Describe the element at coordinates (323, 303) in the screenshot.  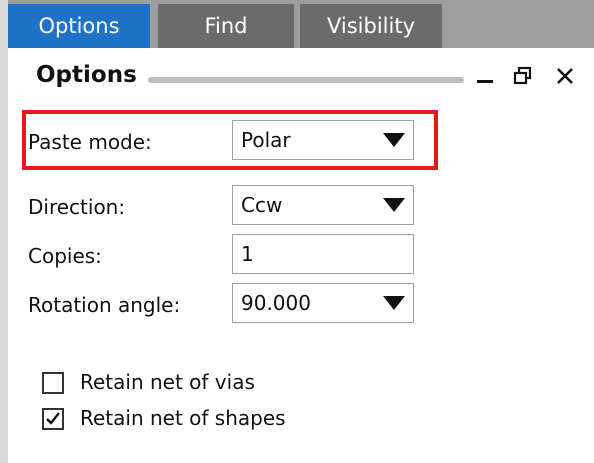
I see `rotation-angle-dropdown: 90.000` at that location.